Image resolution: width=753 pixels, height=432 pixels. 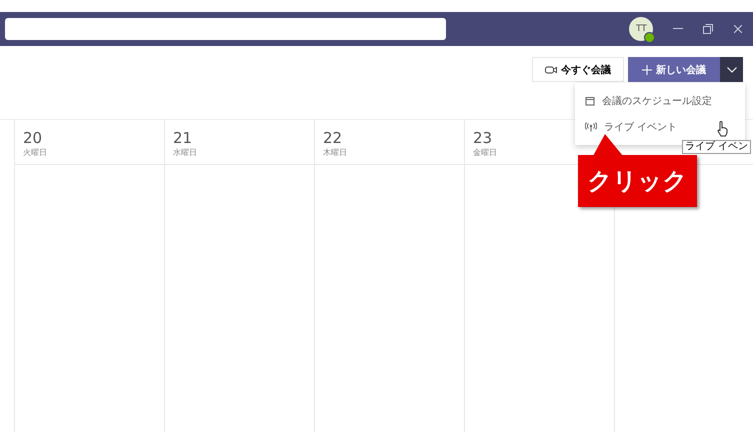 What do you see at coordinates (35, 152) in the screenshot?
I see `weekday-label: 火曜日` at bounding box center [35, 152].